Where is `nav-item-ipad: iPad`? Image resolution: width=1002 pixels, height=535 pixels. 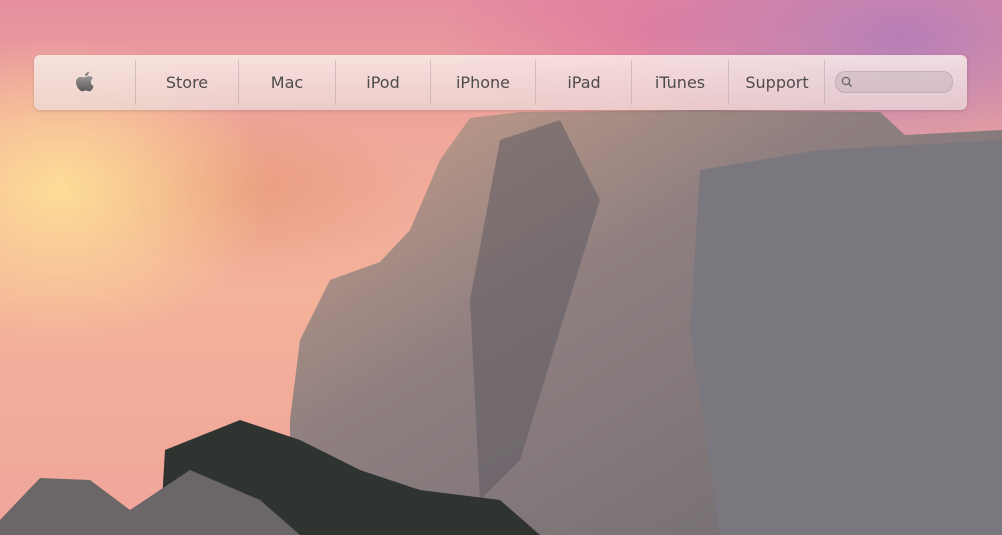 nav-item-ipad: iPad is located at coordinates (584, 82).